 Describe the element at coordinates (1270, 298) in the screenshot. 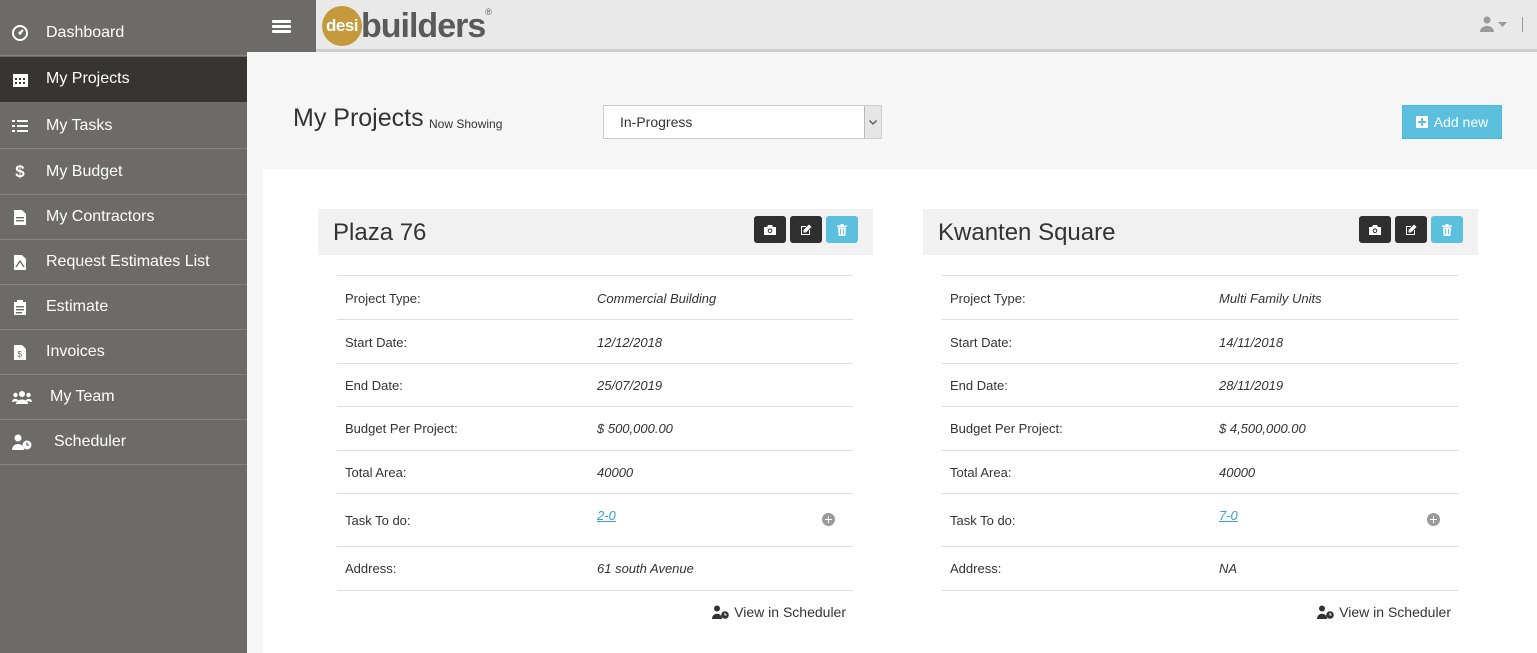

I see `detail-value: Multi Family Units` at that location.